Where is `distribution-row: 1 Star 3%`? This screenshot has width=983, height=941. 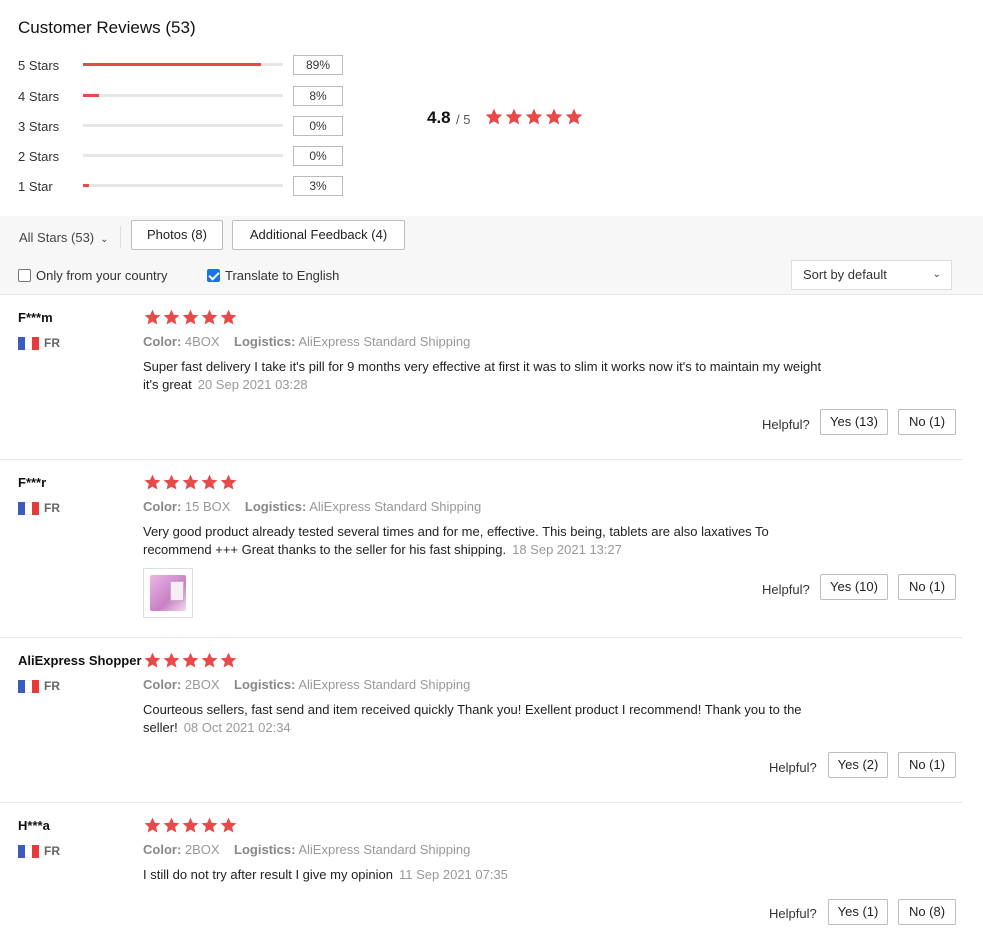
distribution-row: 1 Star 3% is located at coordinates (183, 186).